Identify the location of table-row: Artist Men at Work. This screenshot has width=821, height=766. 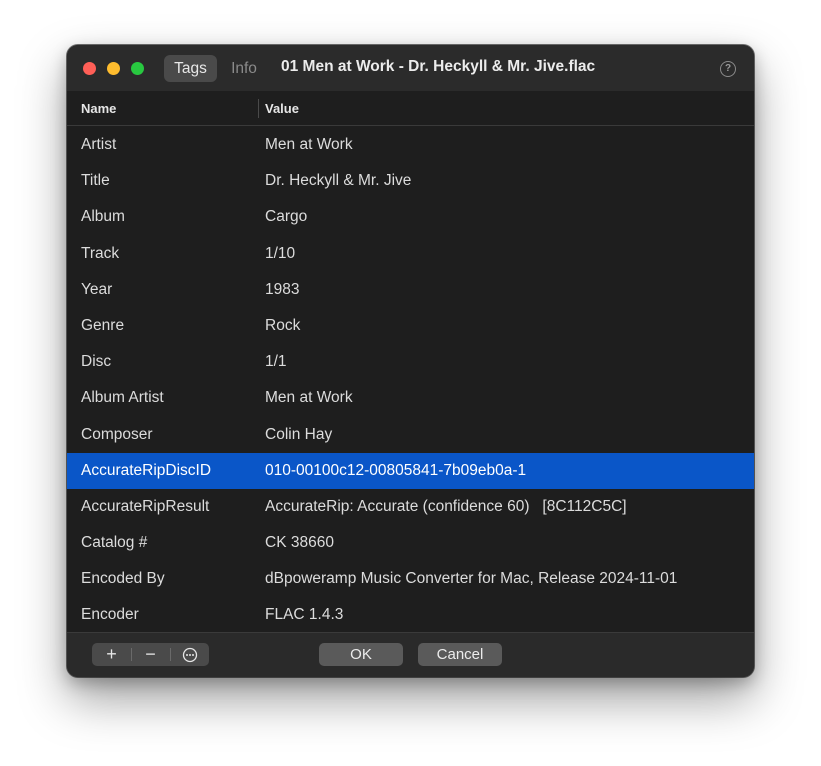
(410, 145).